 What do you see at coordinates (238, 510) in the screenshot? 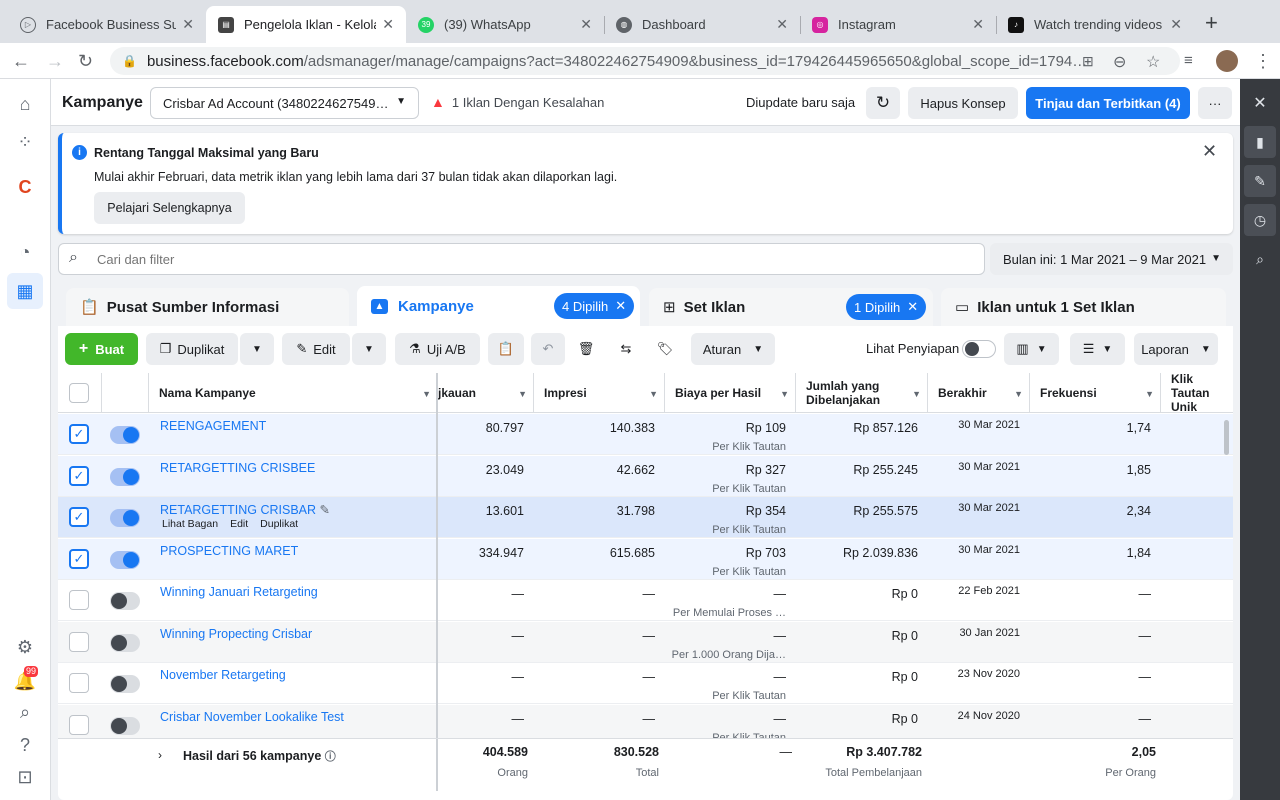
I see `campaign-name-link: RETARGETTING CRISBAR` at bounding box center [238, 510].